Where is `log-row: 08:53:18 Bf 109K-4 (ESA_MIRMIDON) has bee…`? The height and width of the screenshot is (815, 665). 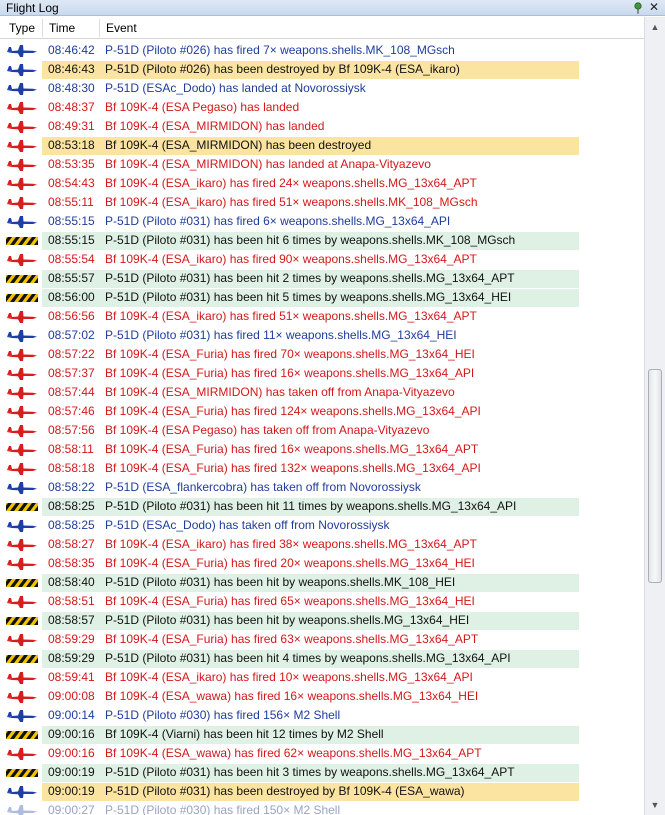 log-row: 08:53:18 Bf 109K-4 (ESA_MIRMIDON) has bee… is located at coordinates (322, 145).